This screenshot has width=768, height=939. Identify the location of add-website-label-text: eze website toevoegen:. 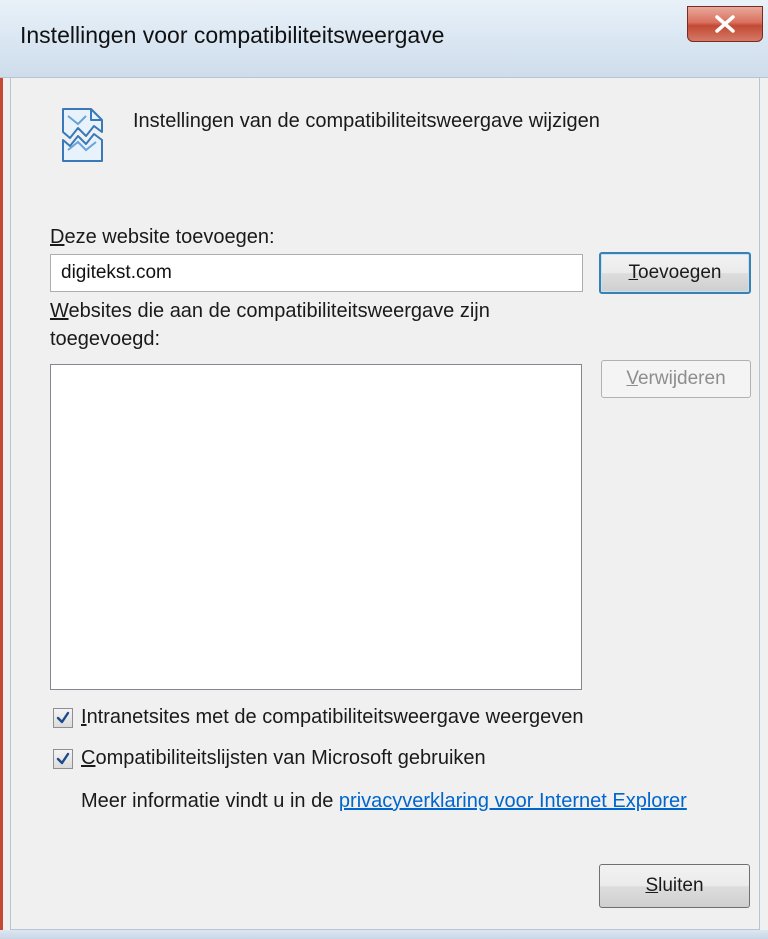
(169, 237).